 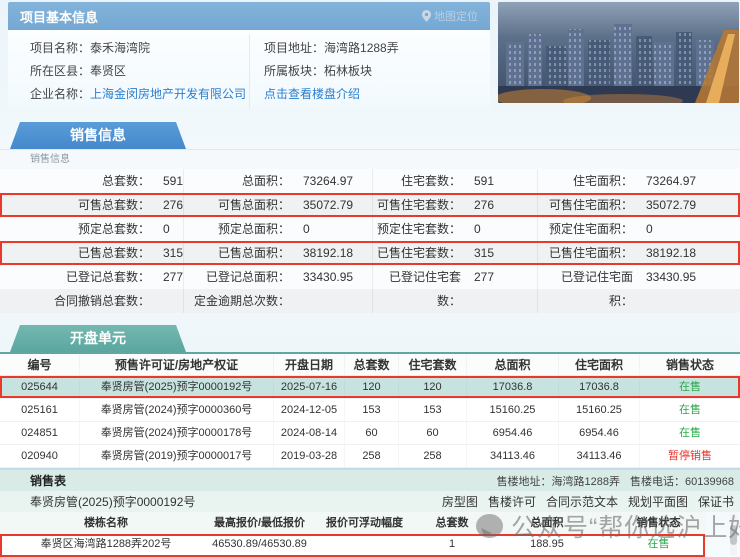 What do you see at coordinates (590, 205) in the screenshot?
I see `field-label: 可售住宅面积：` at bounding box center [590, 205].